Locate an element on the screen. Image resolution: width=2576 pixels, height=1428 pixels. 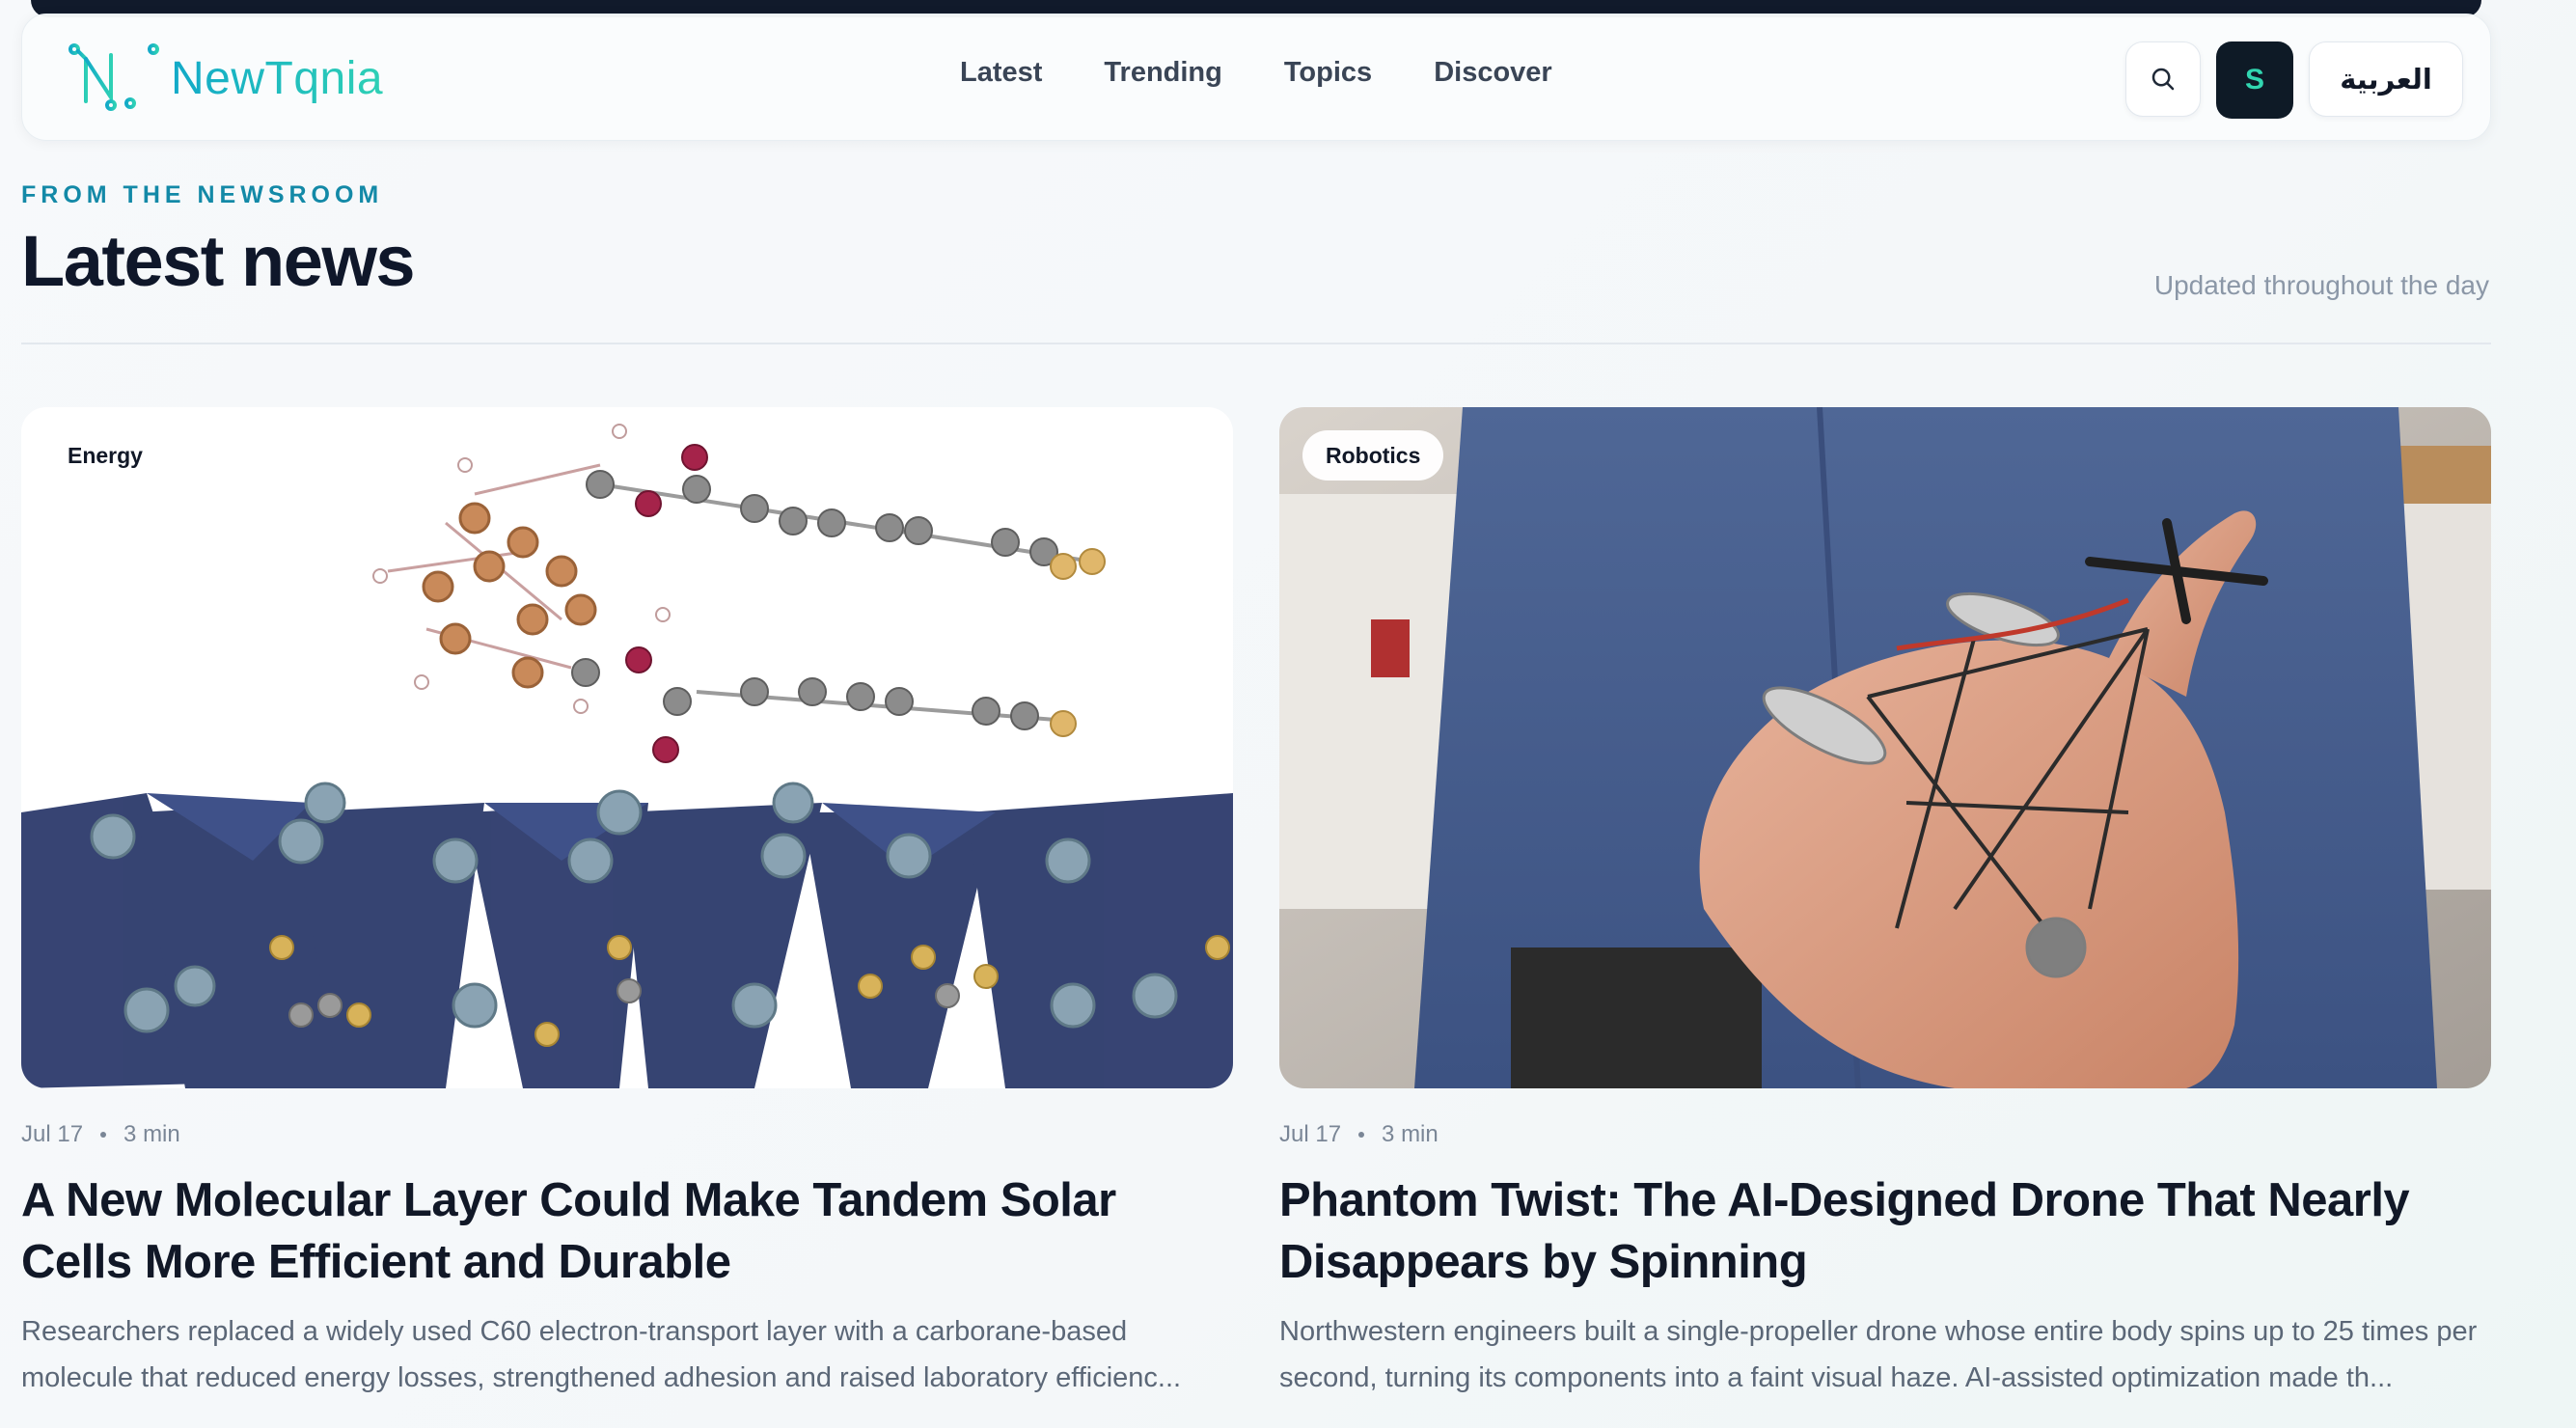
section-eyebrow: FROM THE NEWSROOM is located at coordinates (202, 195).